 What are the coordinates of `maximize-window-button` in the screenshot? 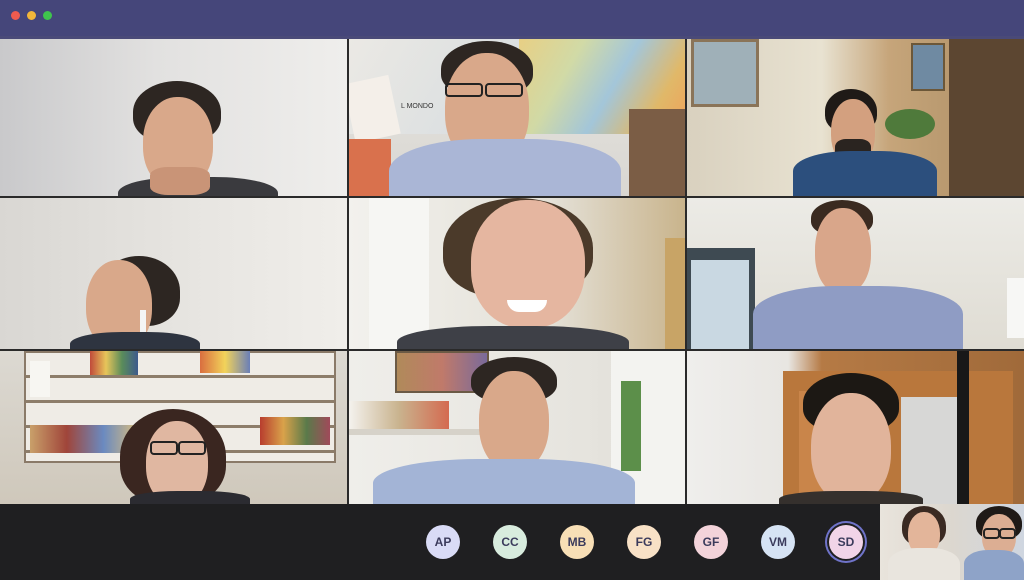 It's located at (47, 15).